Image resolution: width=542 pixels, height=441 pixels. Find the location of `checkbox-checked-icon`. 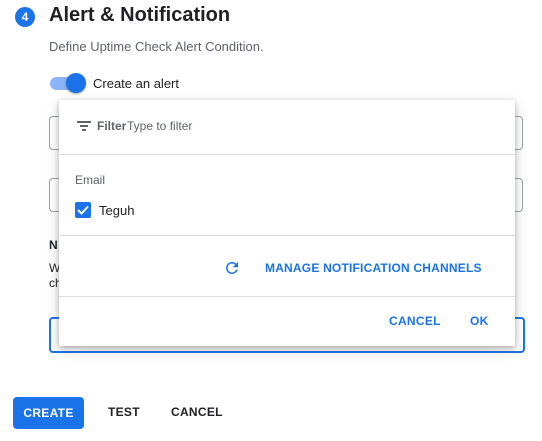

checkbox-checked-icon is located at coordinates (83, 210).